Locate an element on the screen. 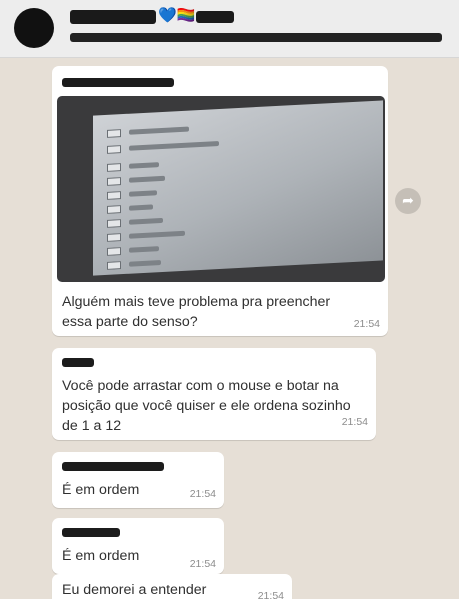 The height and width of the screenshot is (599, 459). redacted-group-name is located at coordinates (113, 17).